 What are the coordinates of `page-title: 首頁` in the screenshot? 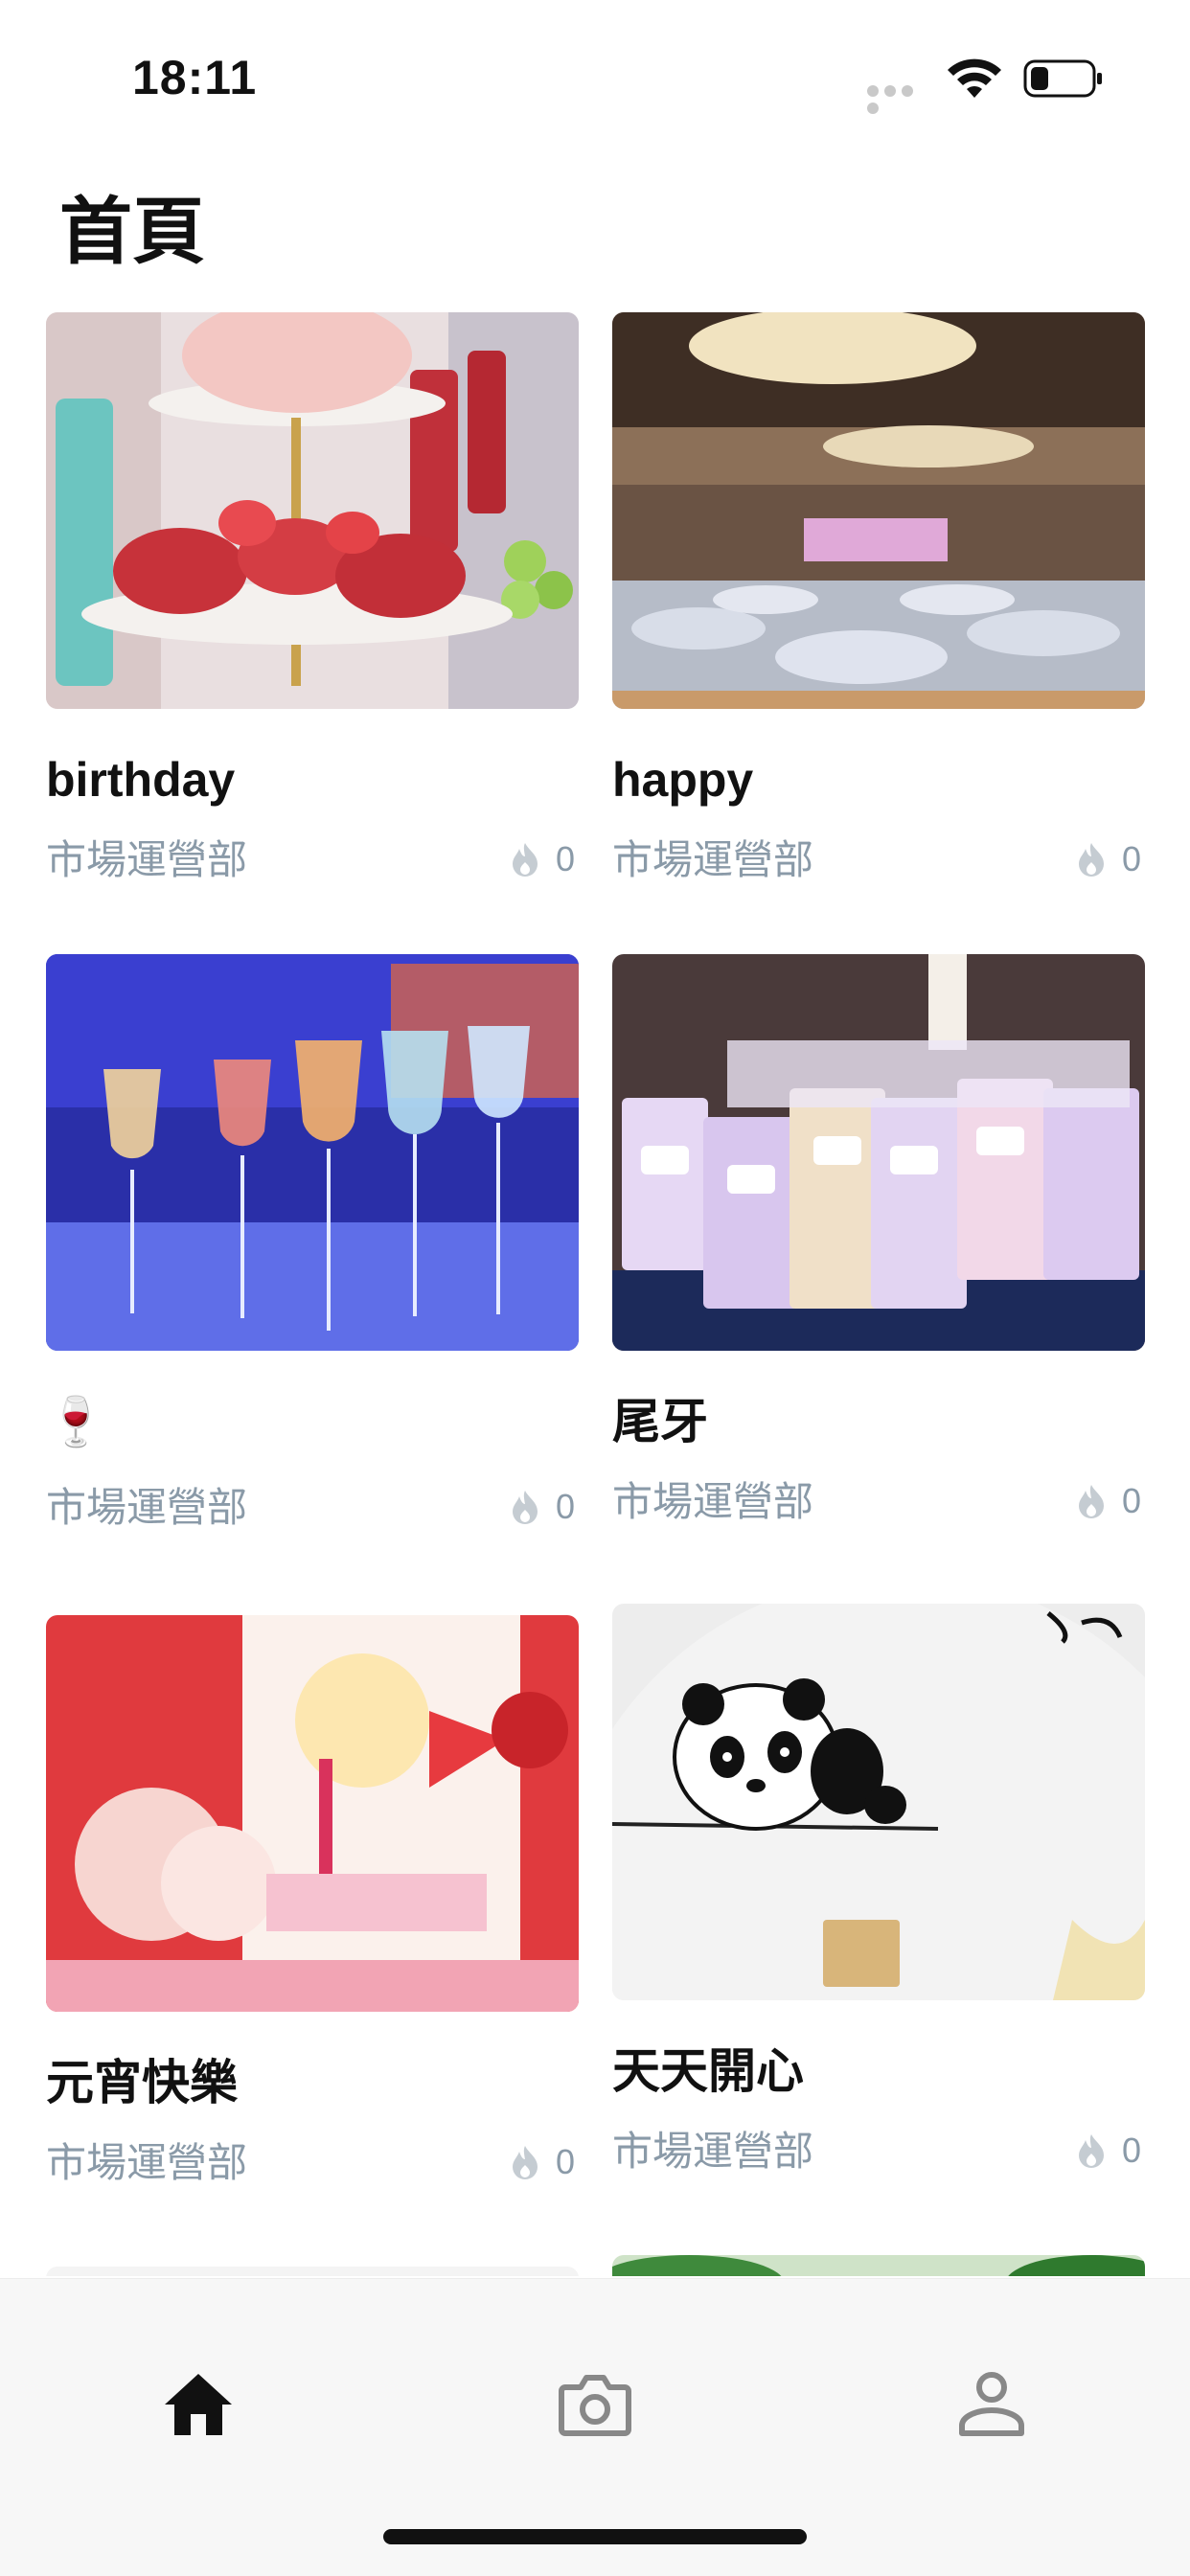 It's located at (132, 233).